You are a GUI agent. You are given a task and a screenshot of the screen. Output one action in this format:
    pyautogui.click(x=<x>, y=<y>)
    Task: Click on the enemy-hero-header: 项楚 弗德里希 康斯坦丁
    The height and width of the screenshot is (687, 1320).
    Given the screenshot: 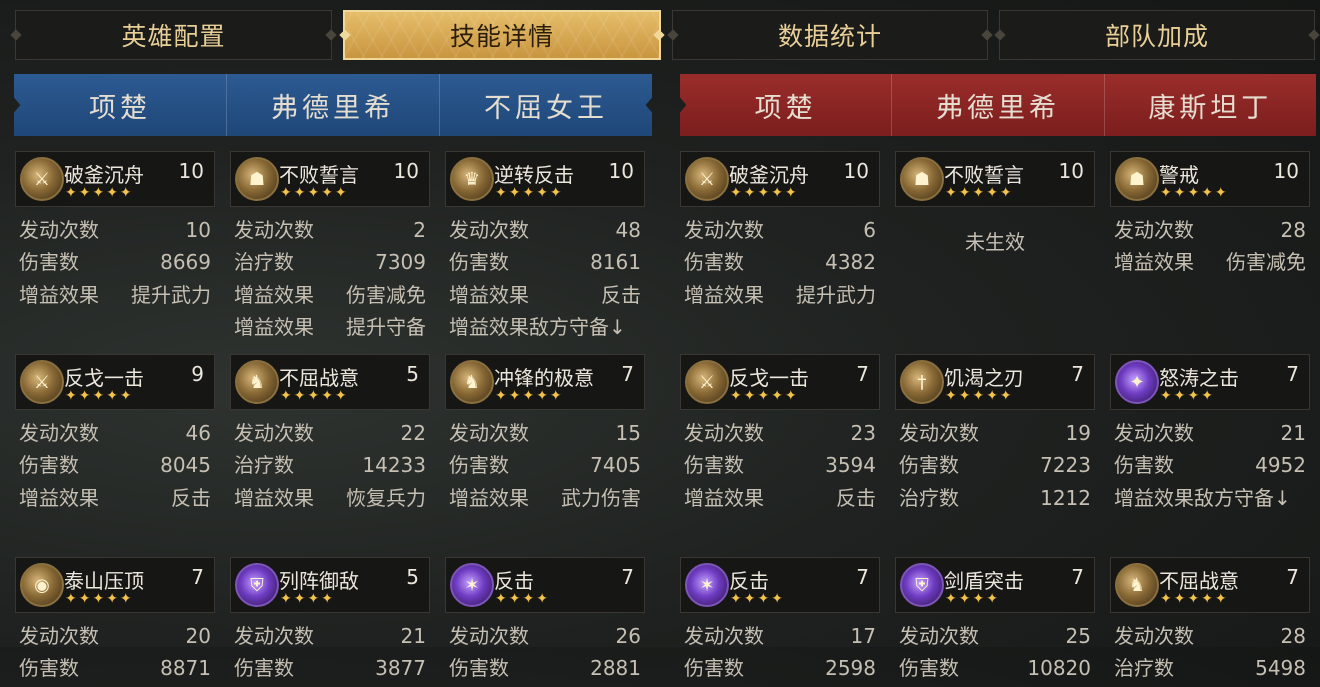 What is the action you would take?
    pyautogui.click(x=998, y=105)
    